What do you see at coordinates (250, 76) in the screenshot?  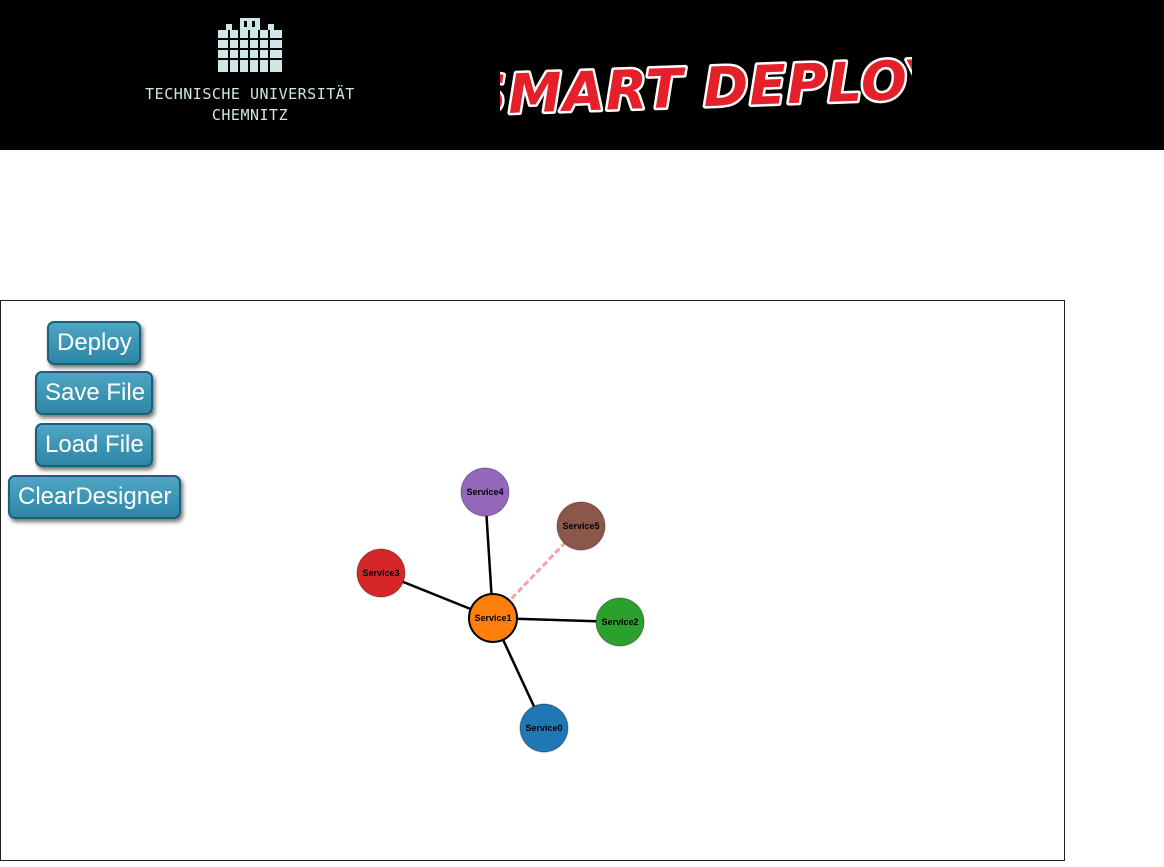 I see `tu-chemnitz-logo: TECHNISCHE UNIVERSITÄT CHEMNITZ` at bounding box center [250, 76].